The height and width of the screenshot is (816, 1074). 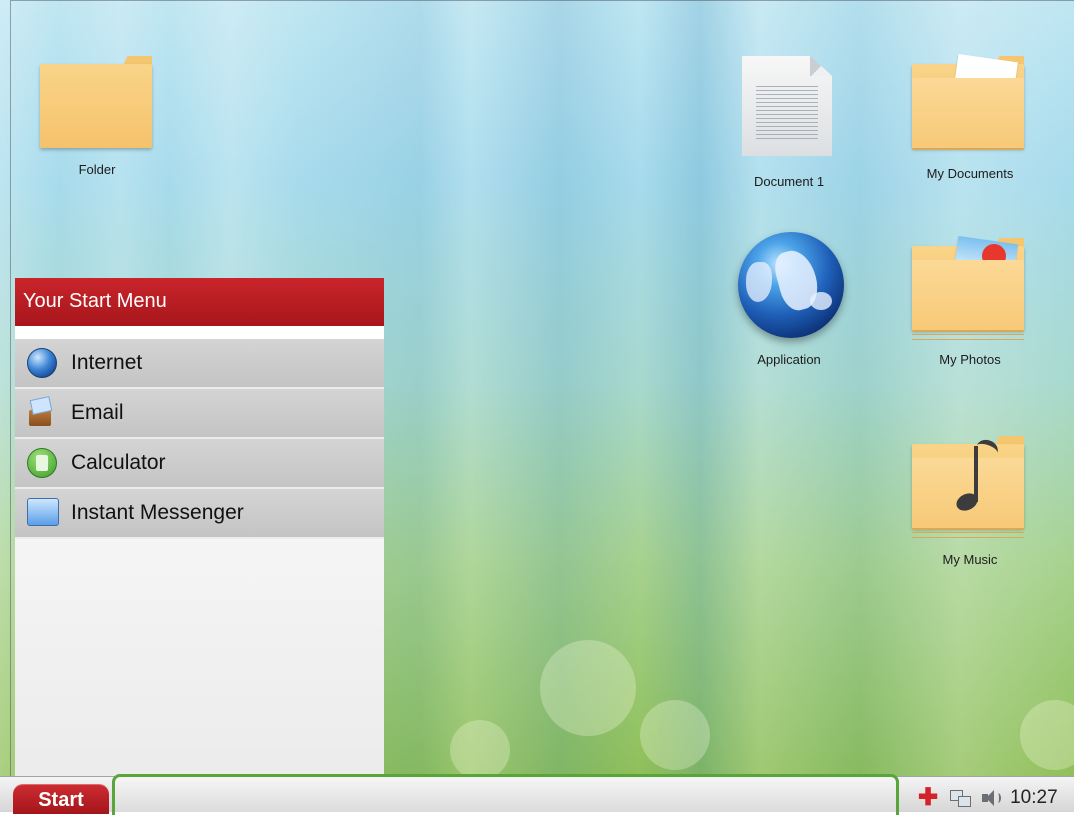 What do you see at coordinates (968, 488) in the screenshot?
I see `music-folder-icon` at bounding box center [968, 488].